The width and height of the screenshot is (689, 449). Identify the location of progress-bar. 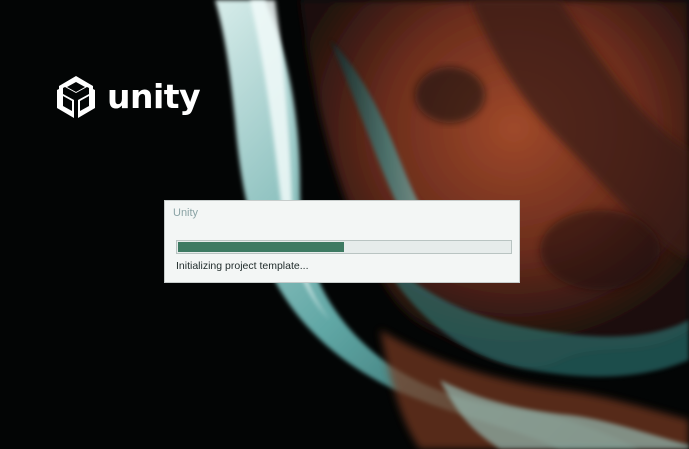
(344, 247).